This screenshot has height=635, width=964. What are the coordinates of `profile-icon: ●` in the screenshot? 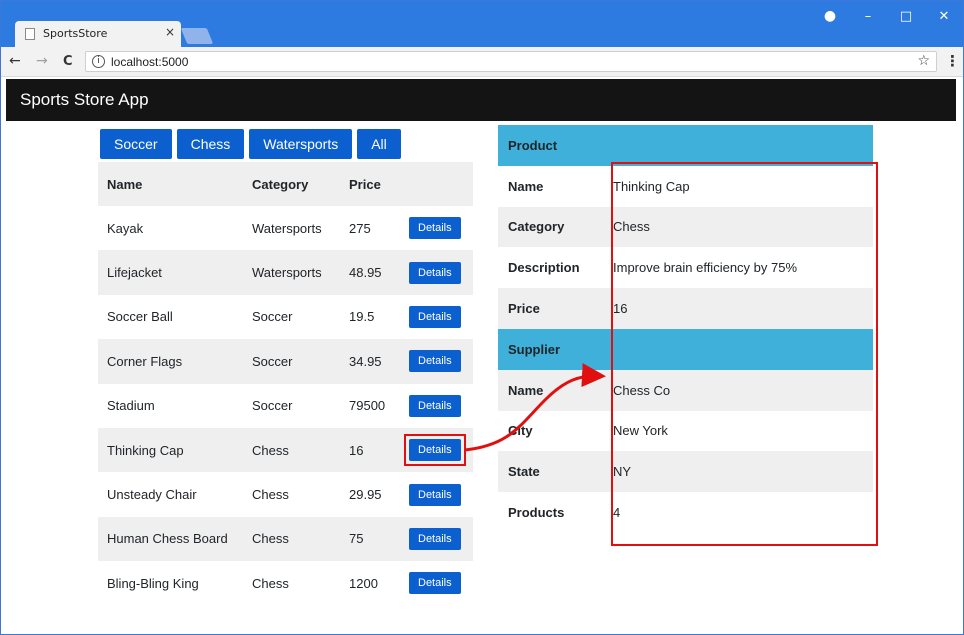 It's located at (830, 16).